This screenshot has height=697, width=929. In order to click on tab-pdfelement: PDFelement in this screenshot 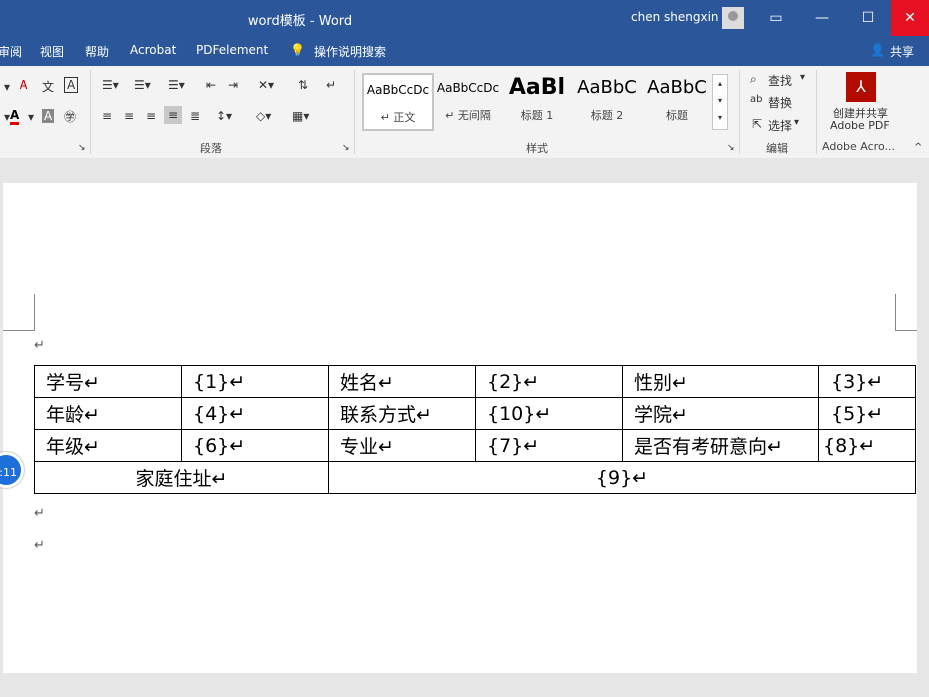, I will do `click(232, 50)`.